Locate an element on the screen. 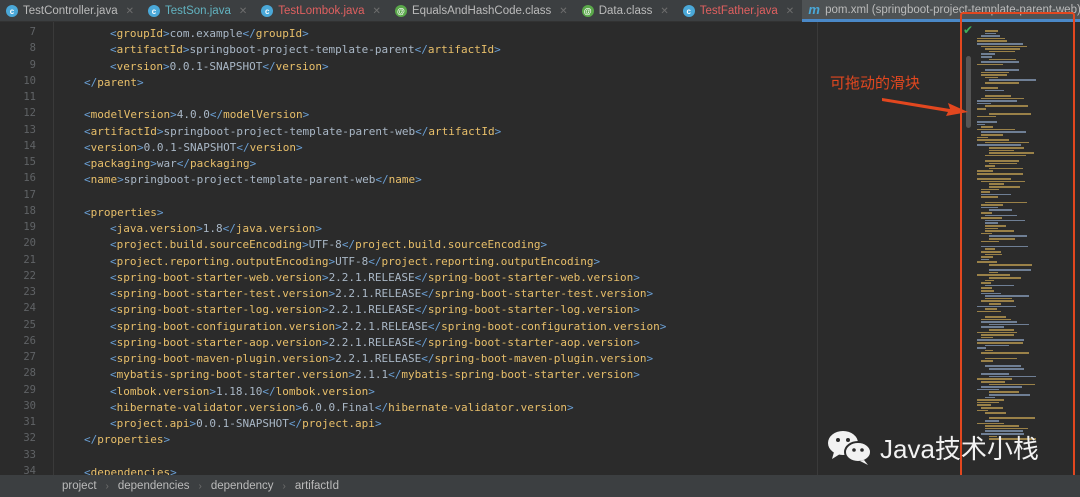  wechat-icon is located at coordinates (850, 448).